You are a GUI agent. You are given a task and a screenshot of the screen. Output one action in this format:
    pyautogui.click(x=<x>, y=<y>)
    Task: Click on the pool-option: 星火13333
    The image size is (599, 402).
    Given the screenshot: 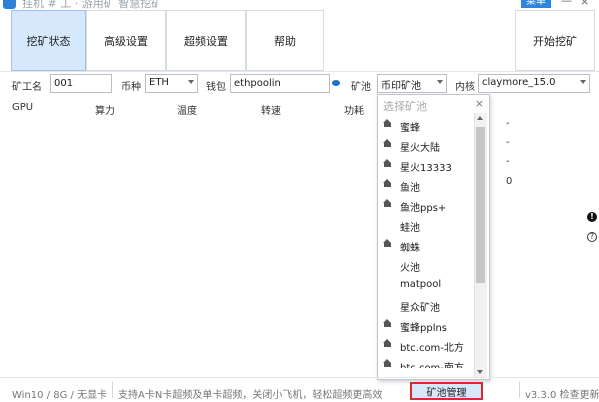 What is the action you would take?
    pyautogui.click(x=426, y=165)
    